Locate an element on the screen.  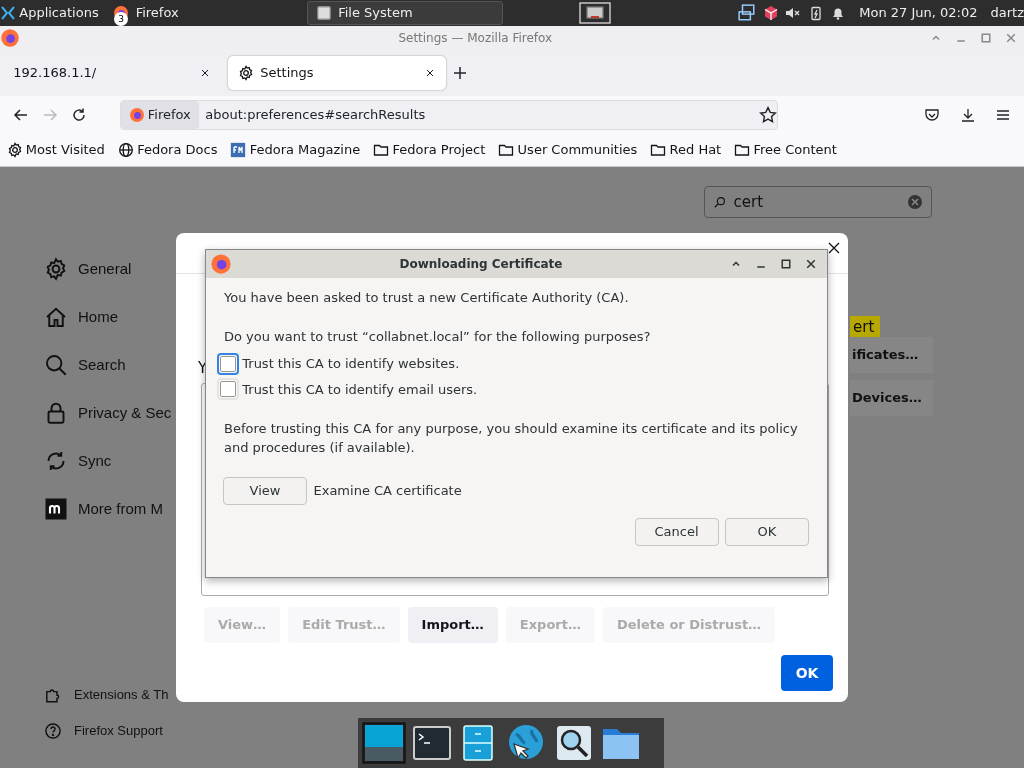
dialog-text: You have been asked to trust a new Certificate Authority (CA). is located at coordinates (427, 298).